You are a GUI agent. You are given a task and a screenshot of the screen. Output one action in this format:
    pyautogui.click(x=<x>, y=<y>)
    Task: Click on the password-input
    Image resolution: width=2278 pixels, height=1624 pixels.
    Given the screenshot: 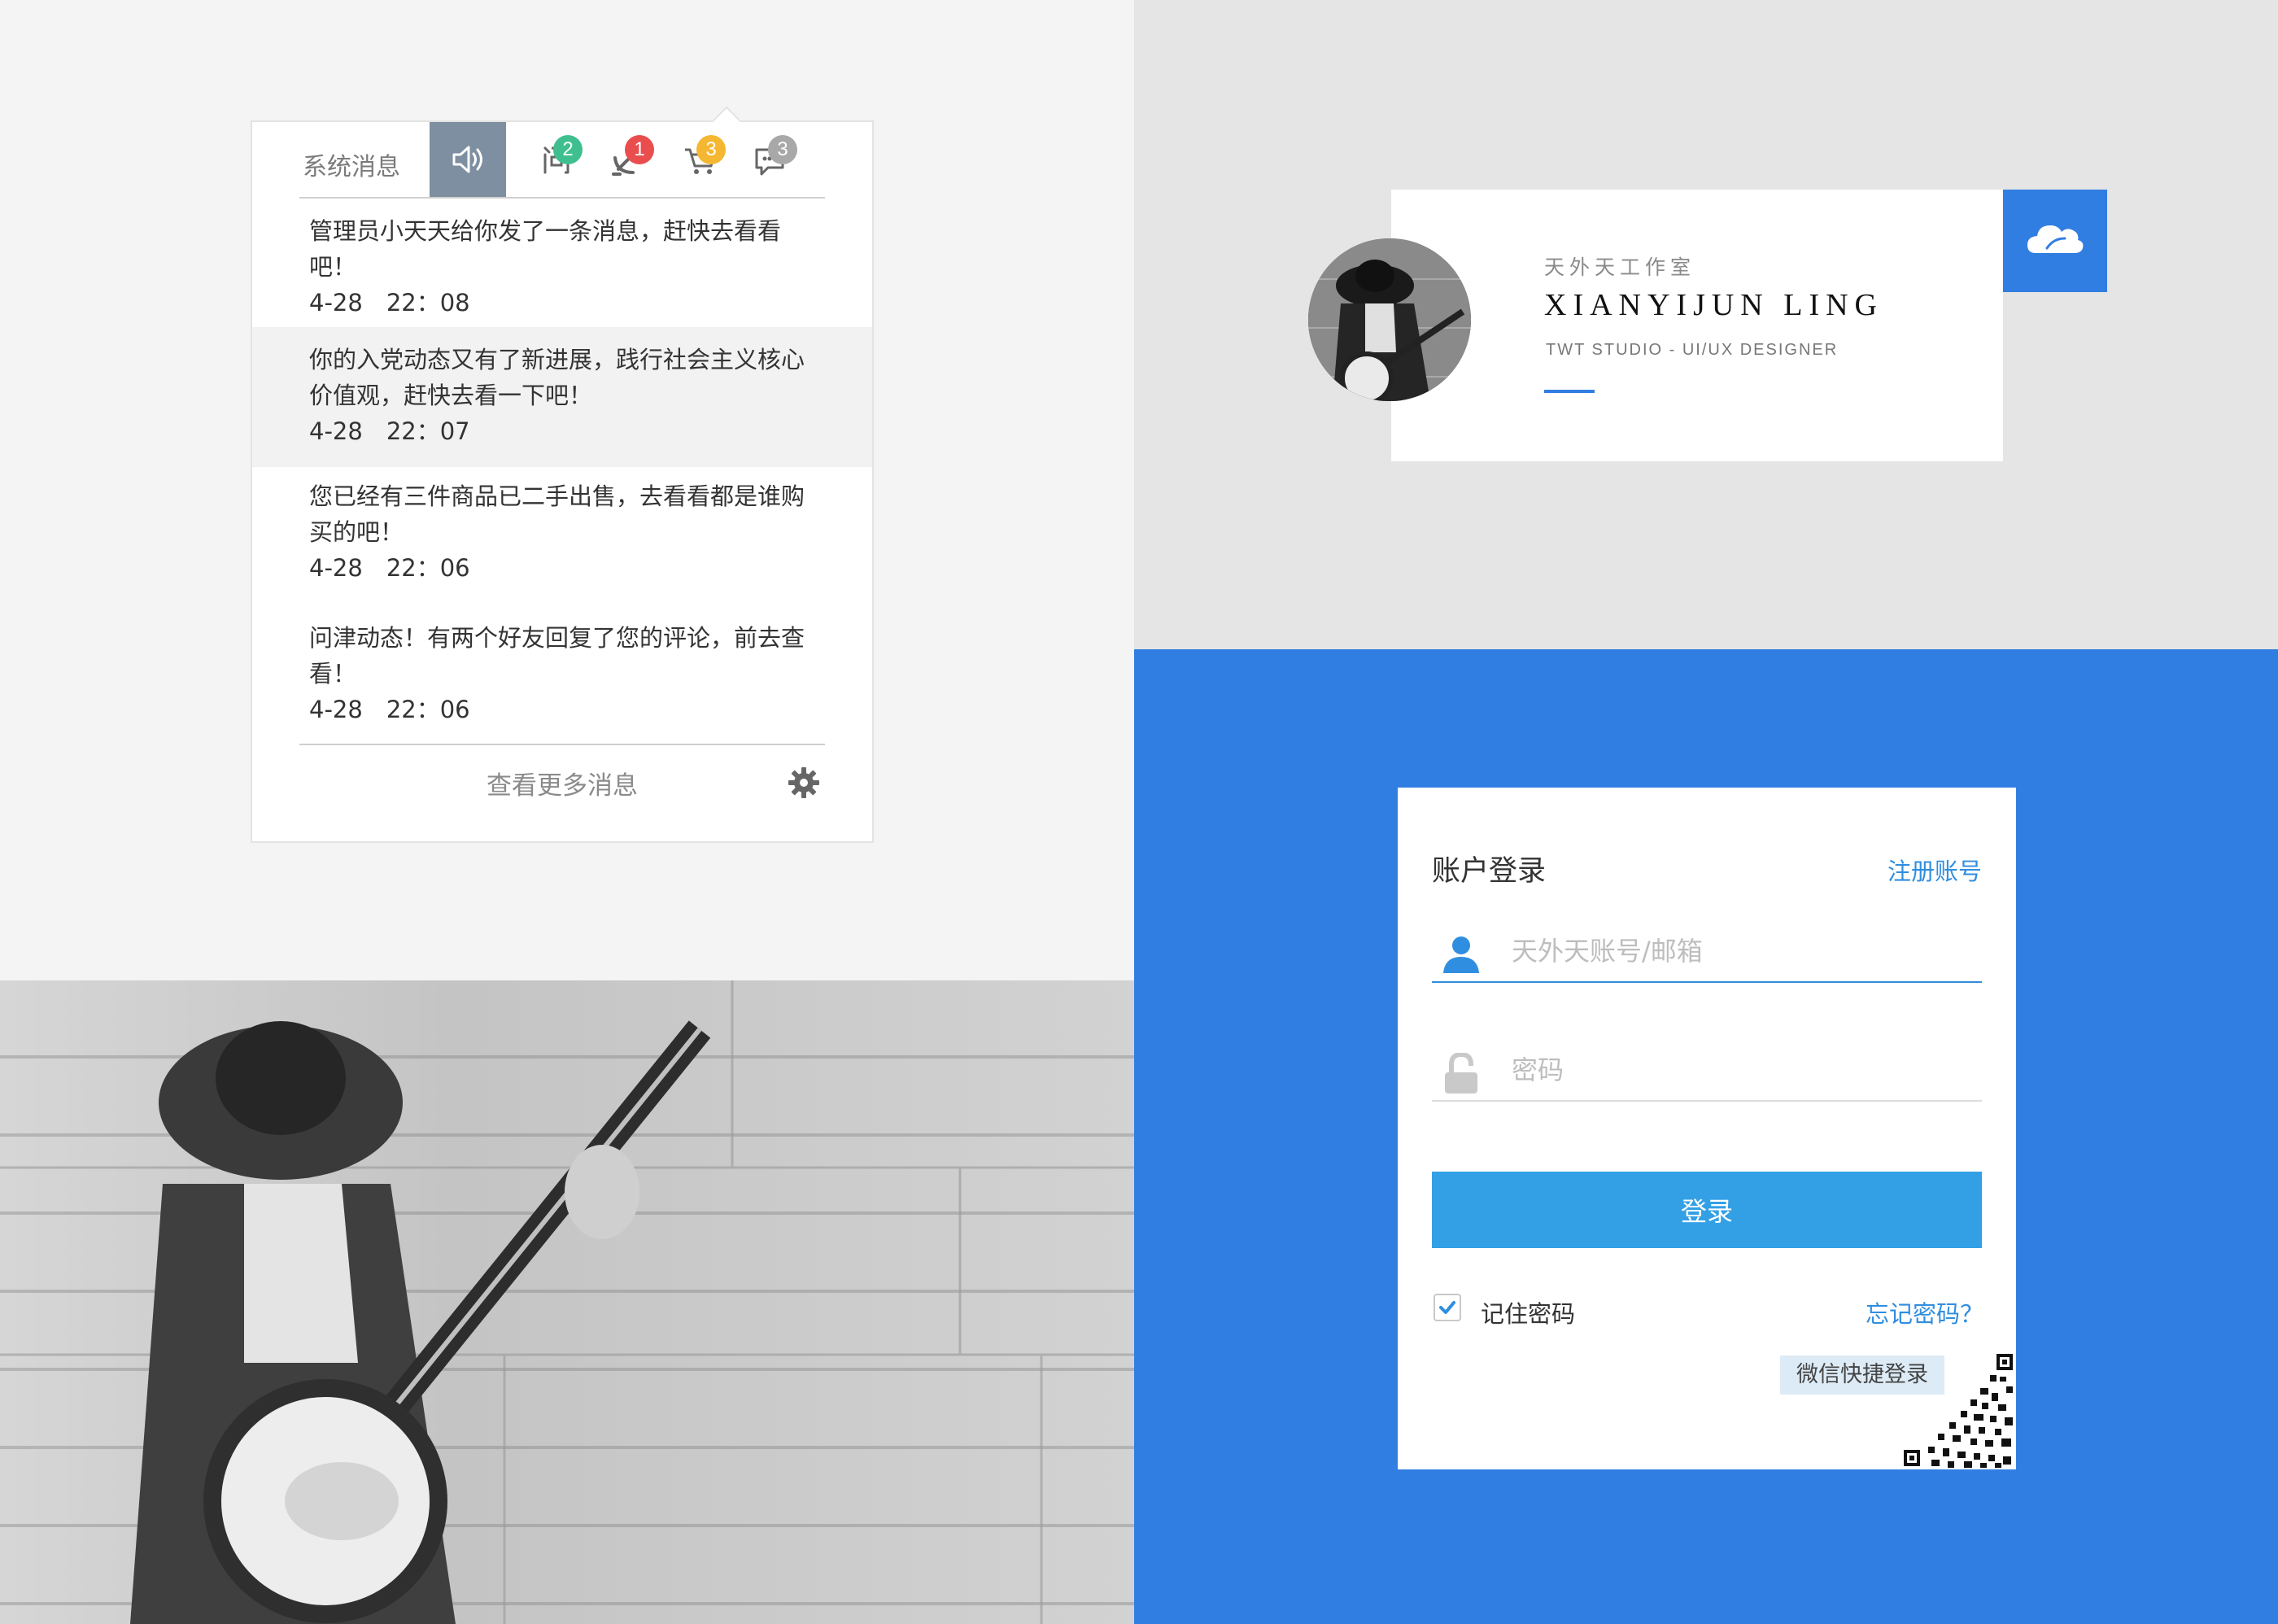 What is the action you would take?
    pyautogui.click(x=1740, y=1070)
    